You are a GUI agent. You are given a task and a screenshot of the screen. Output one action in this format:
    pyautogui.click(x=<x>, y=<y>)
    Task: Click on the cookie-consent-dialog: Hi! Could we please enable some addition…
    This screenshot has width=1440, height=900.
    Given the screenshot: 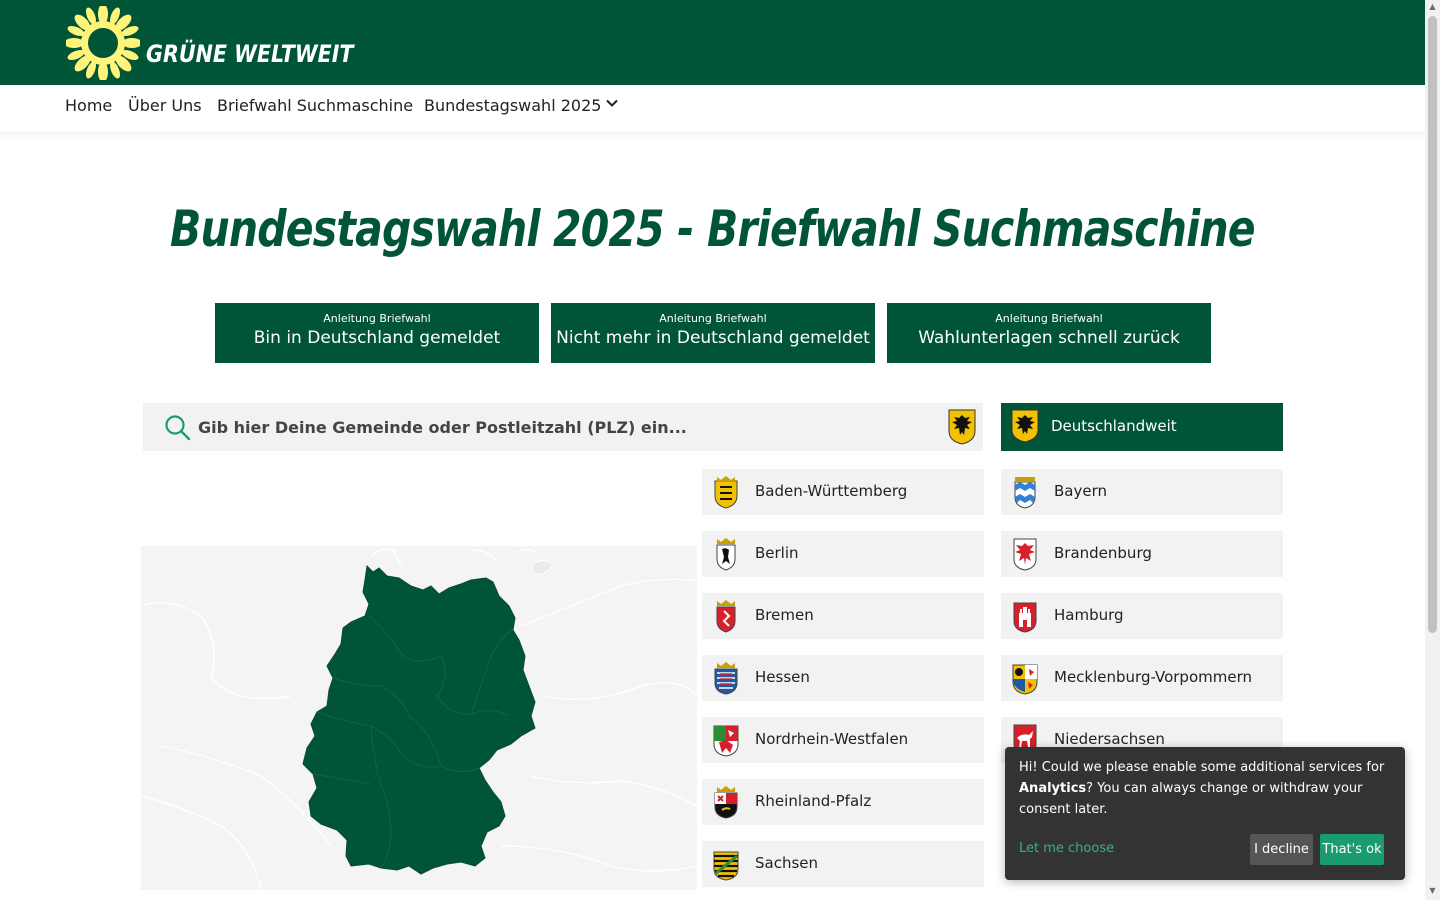 What is the action you would take?
    pyautogui.click(x=1205, y=813)
    